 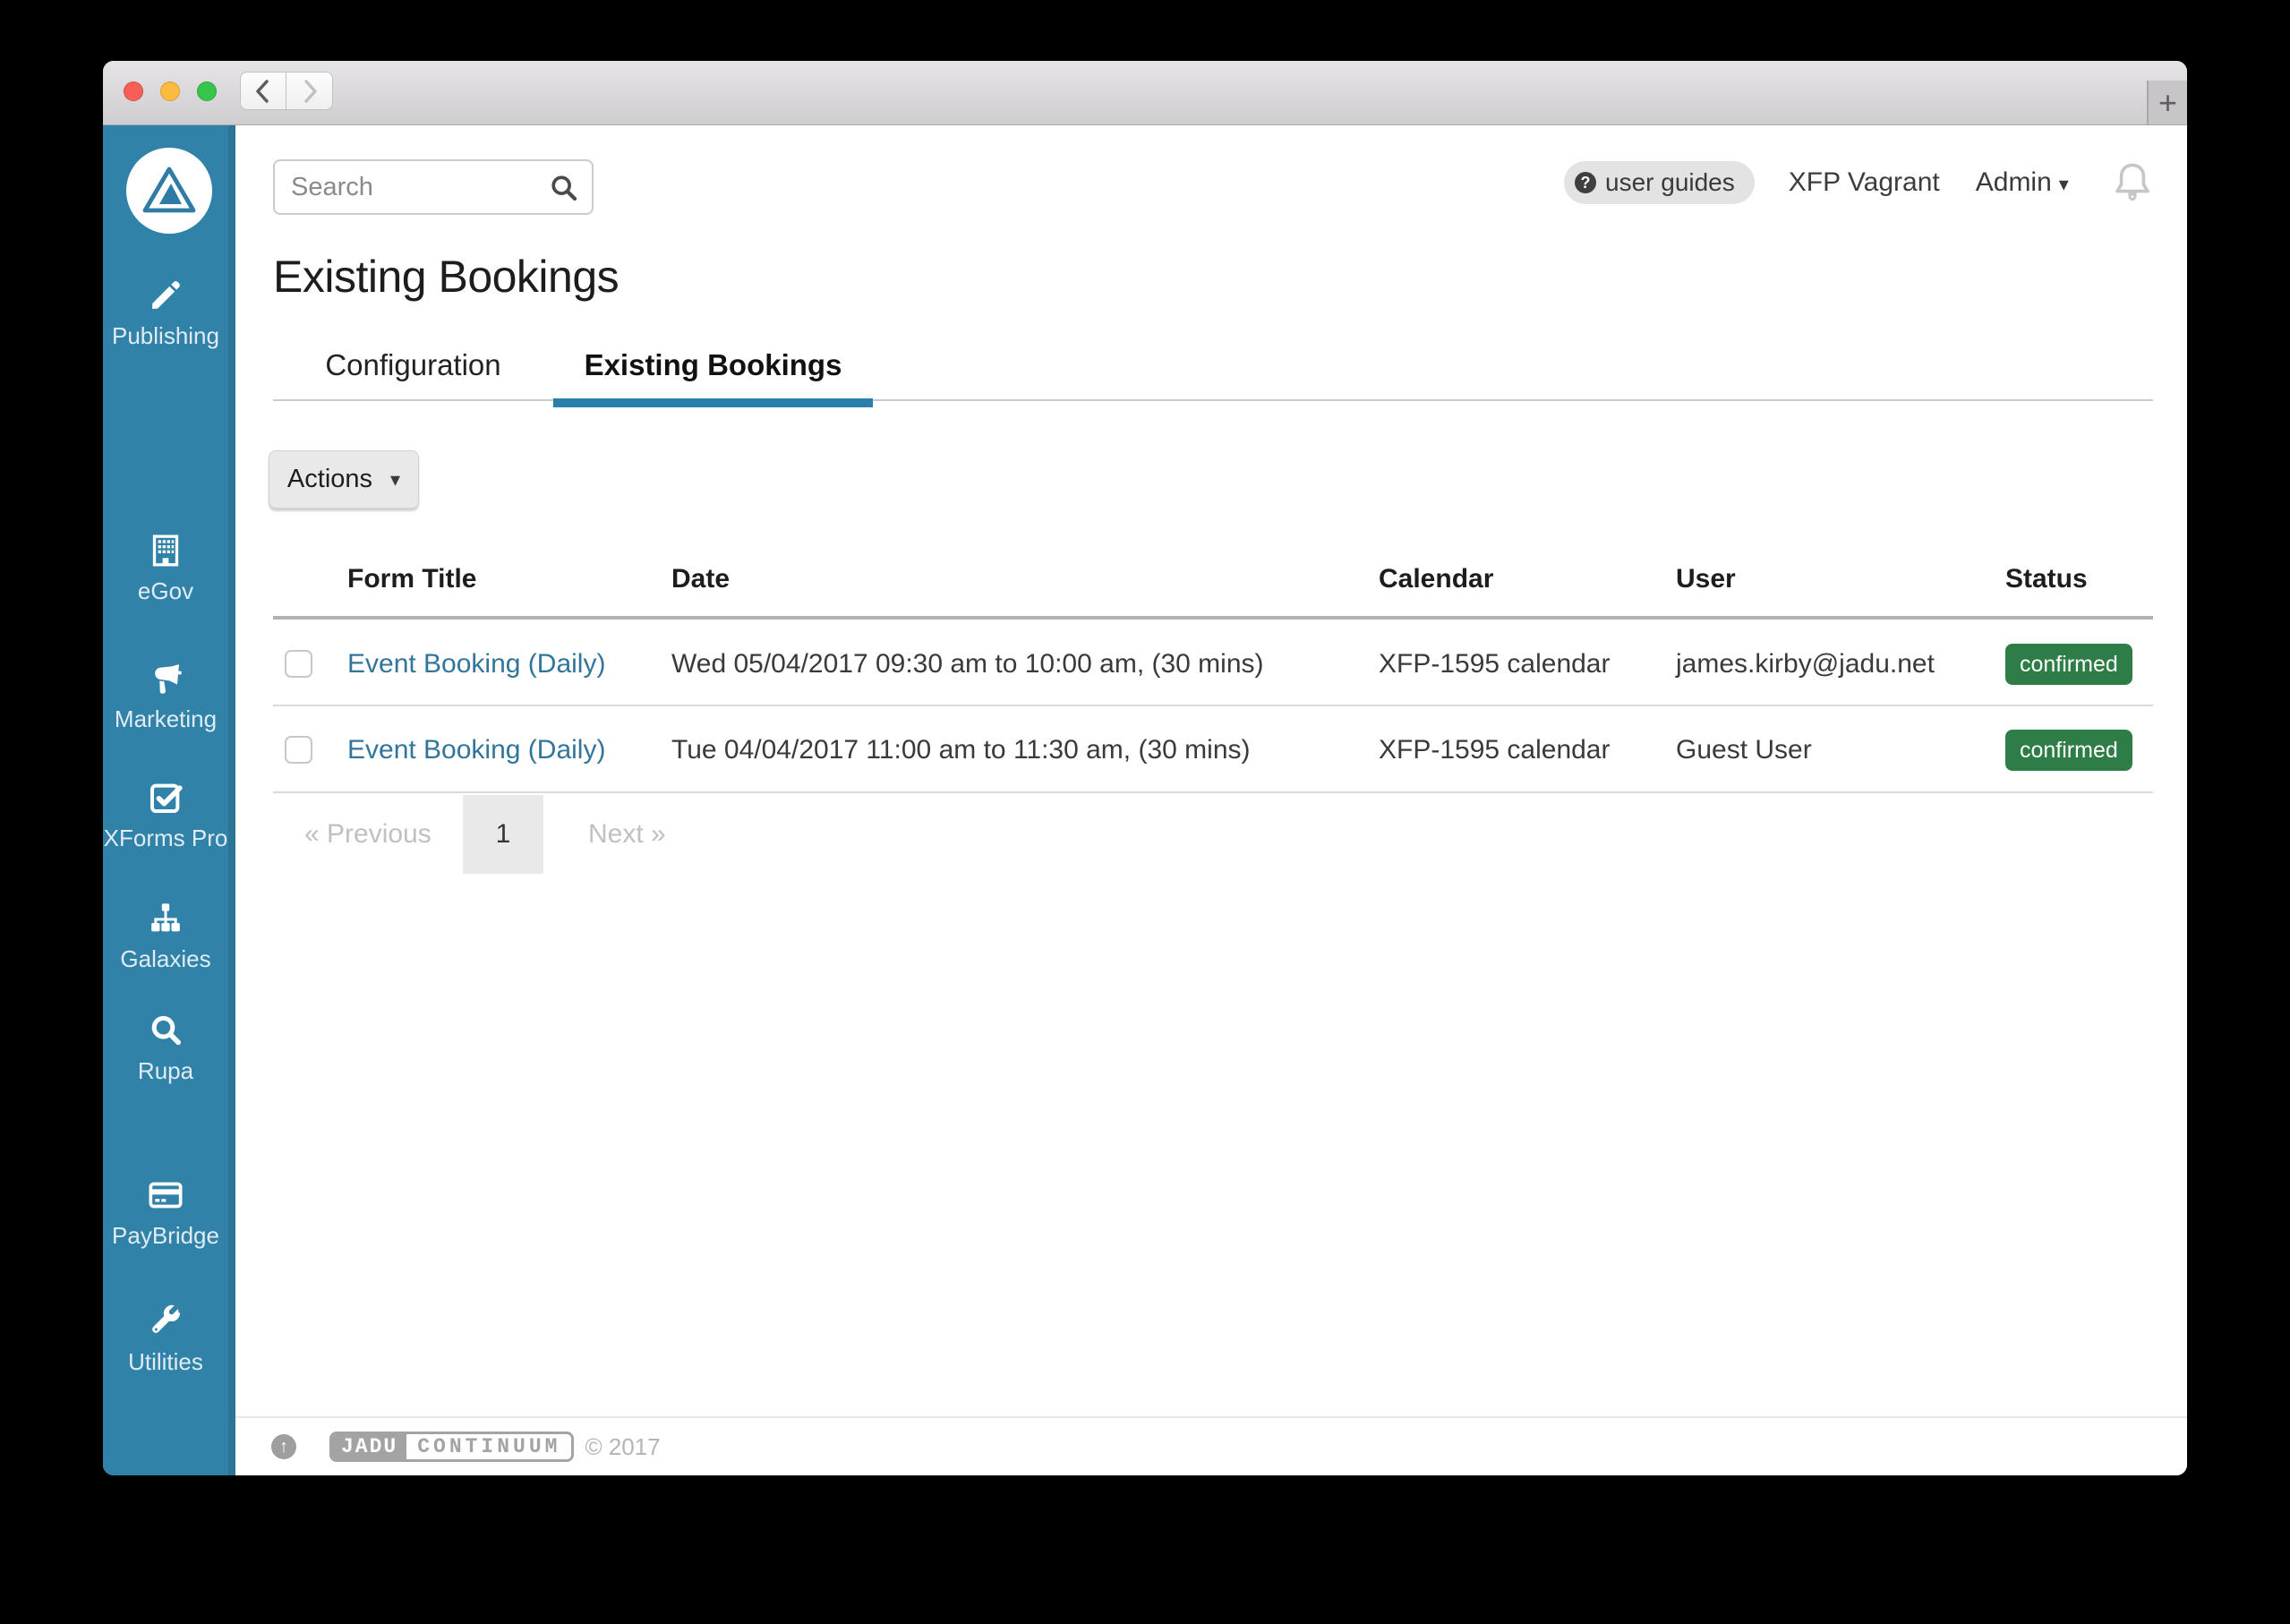 I want to click on close-window-button, so click(x=134, y=91).